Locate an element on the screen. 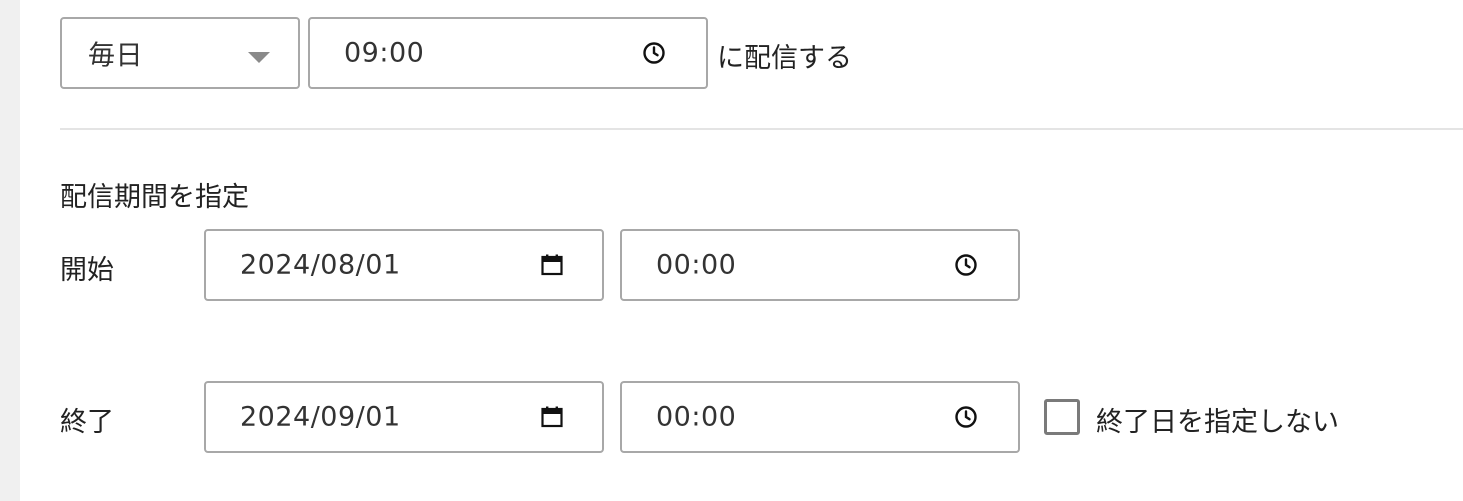 Image resolution: width=1463 pixels, height=501 pixels. start-time-input: 00:00 is located at coordinates (820, 265).